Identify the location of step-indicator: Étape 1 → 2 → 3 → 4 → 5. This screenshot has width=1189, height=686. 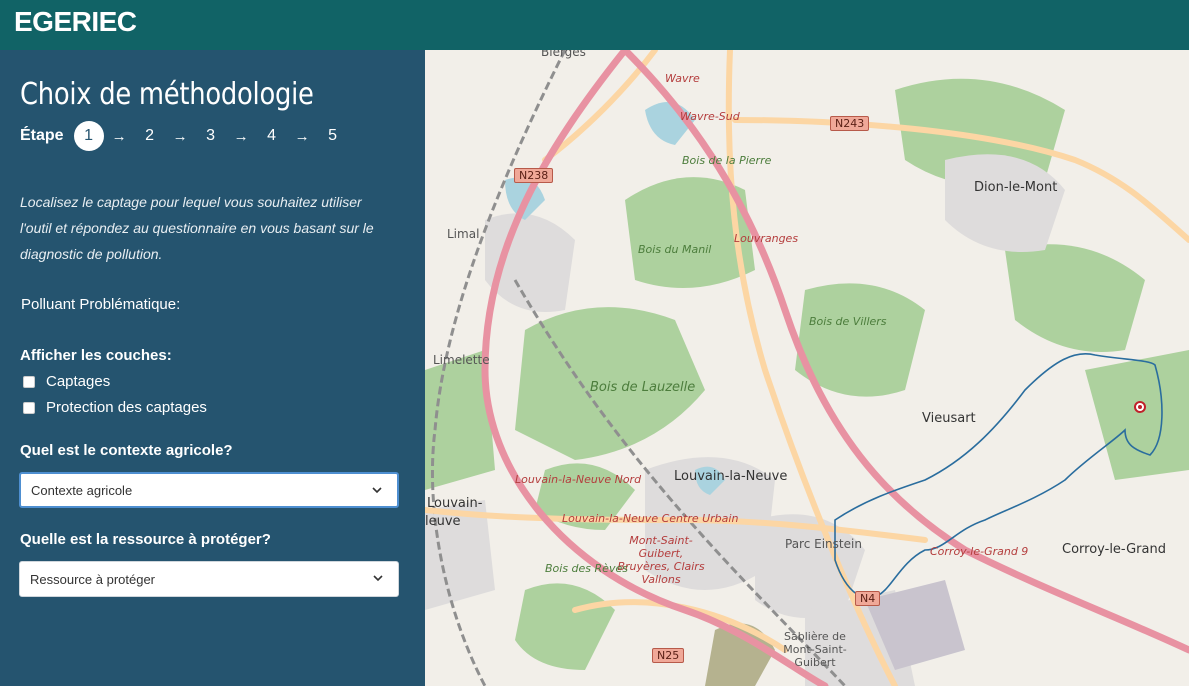
(184, 136).